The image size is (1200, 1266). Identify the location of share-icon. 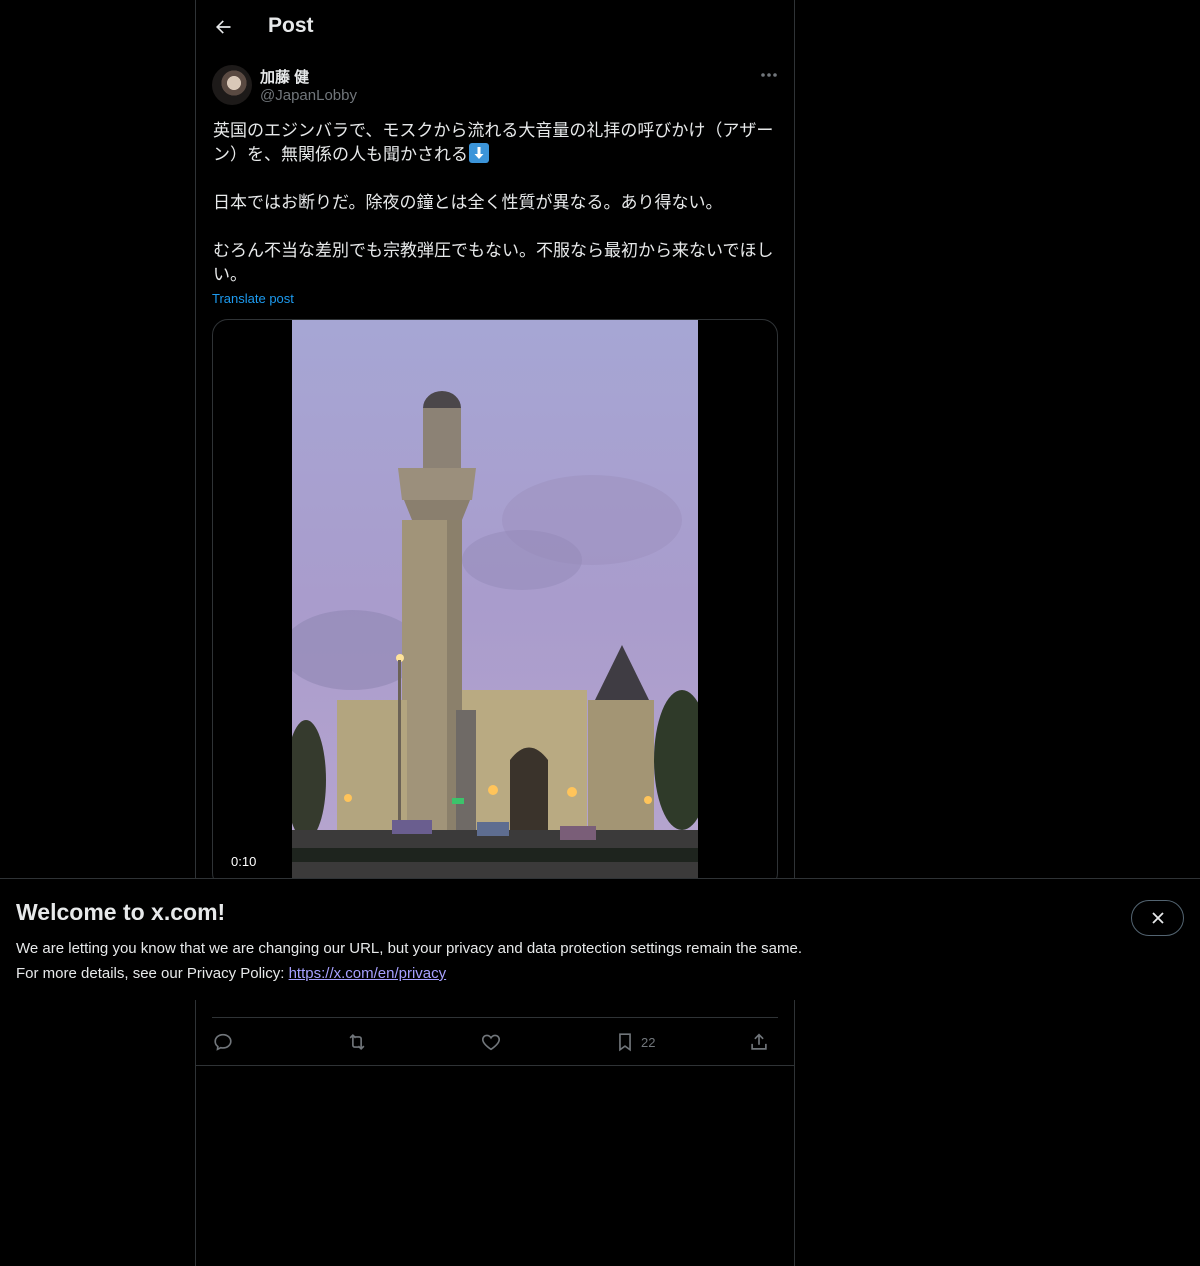
(759, 1041).